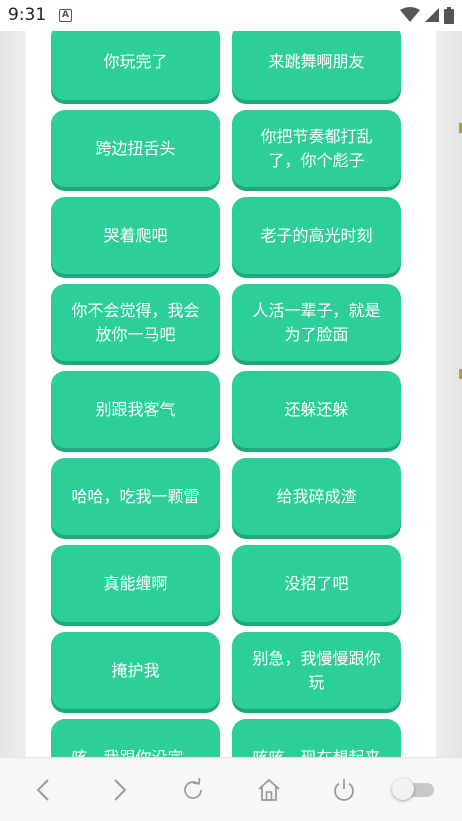  Describe the element at coordinates (316, 322) in the screenshot. I see `sound-button: 人活一辈子，就是为了脸面` at that location.